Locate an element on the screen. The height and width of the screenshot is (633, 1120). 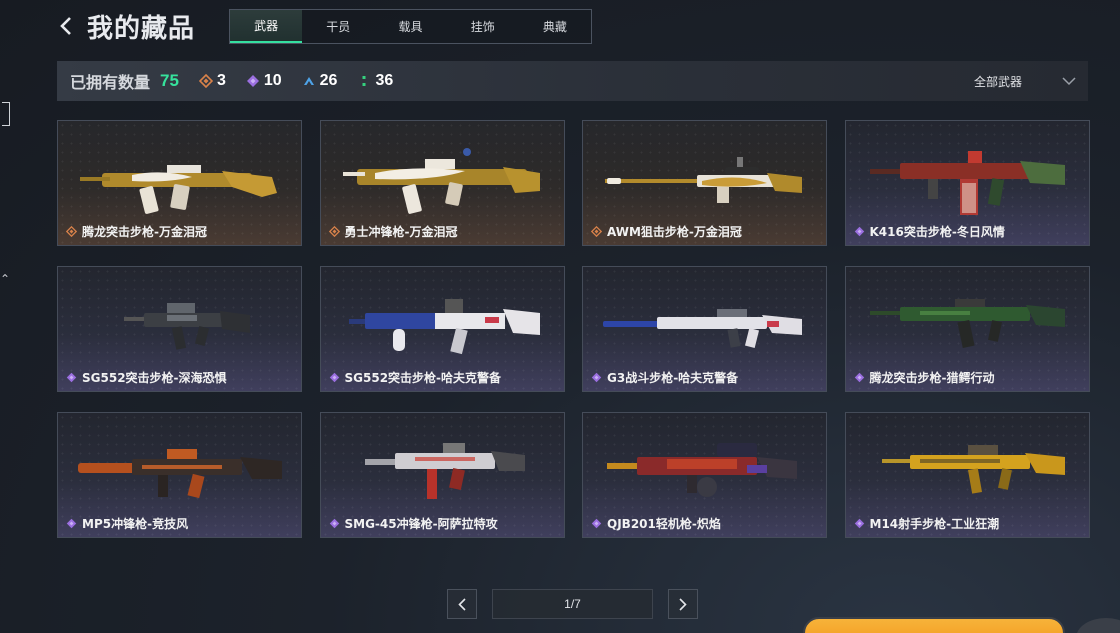
rarity-count-orange: 3 is located at coordinates (212, 81).